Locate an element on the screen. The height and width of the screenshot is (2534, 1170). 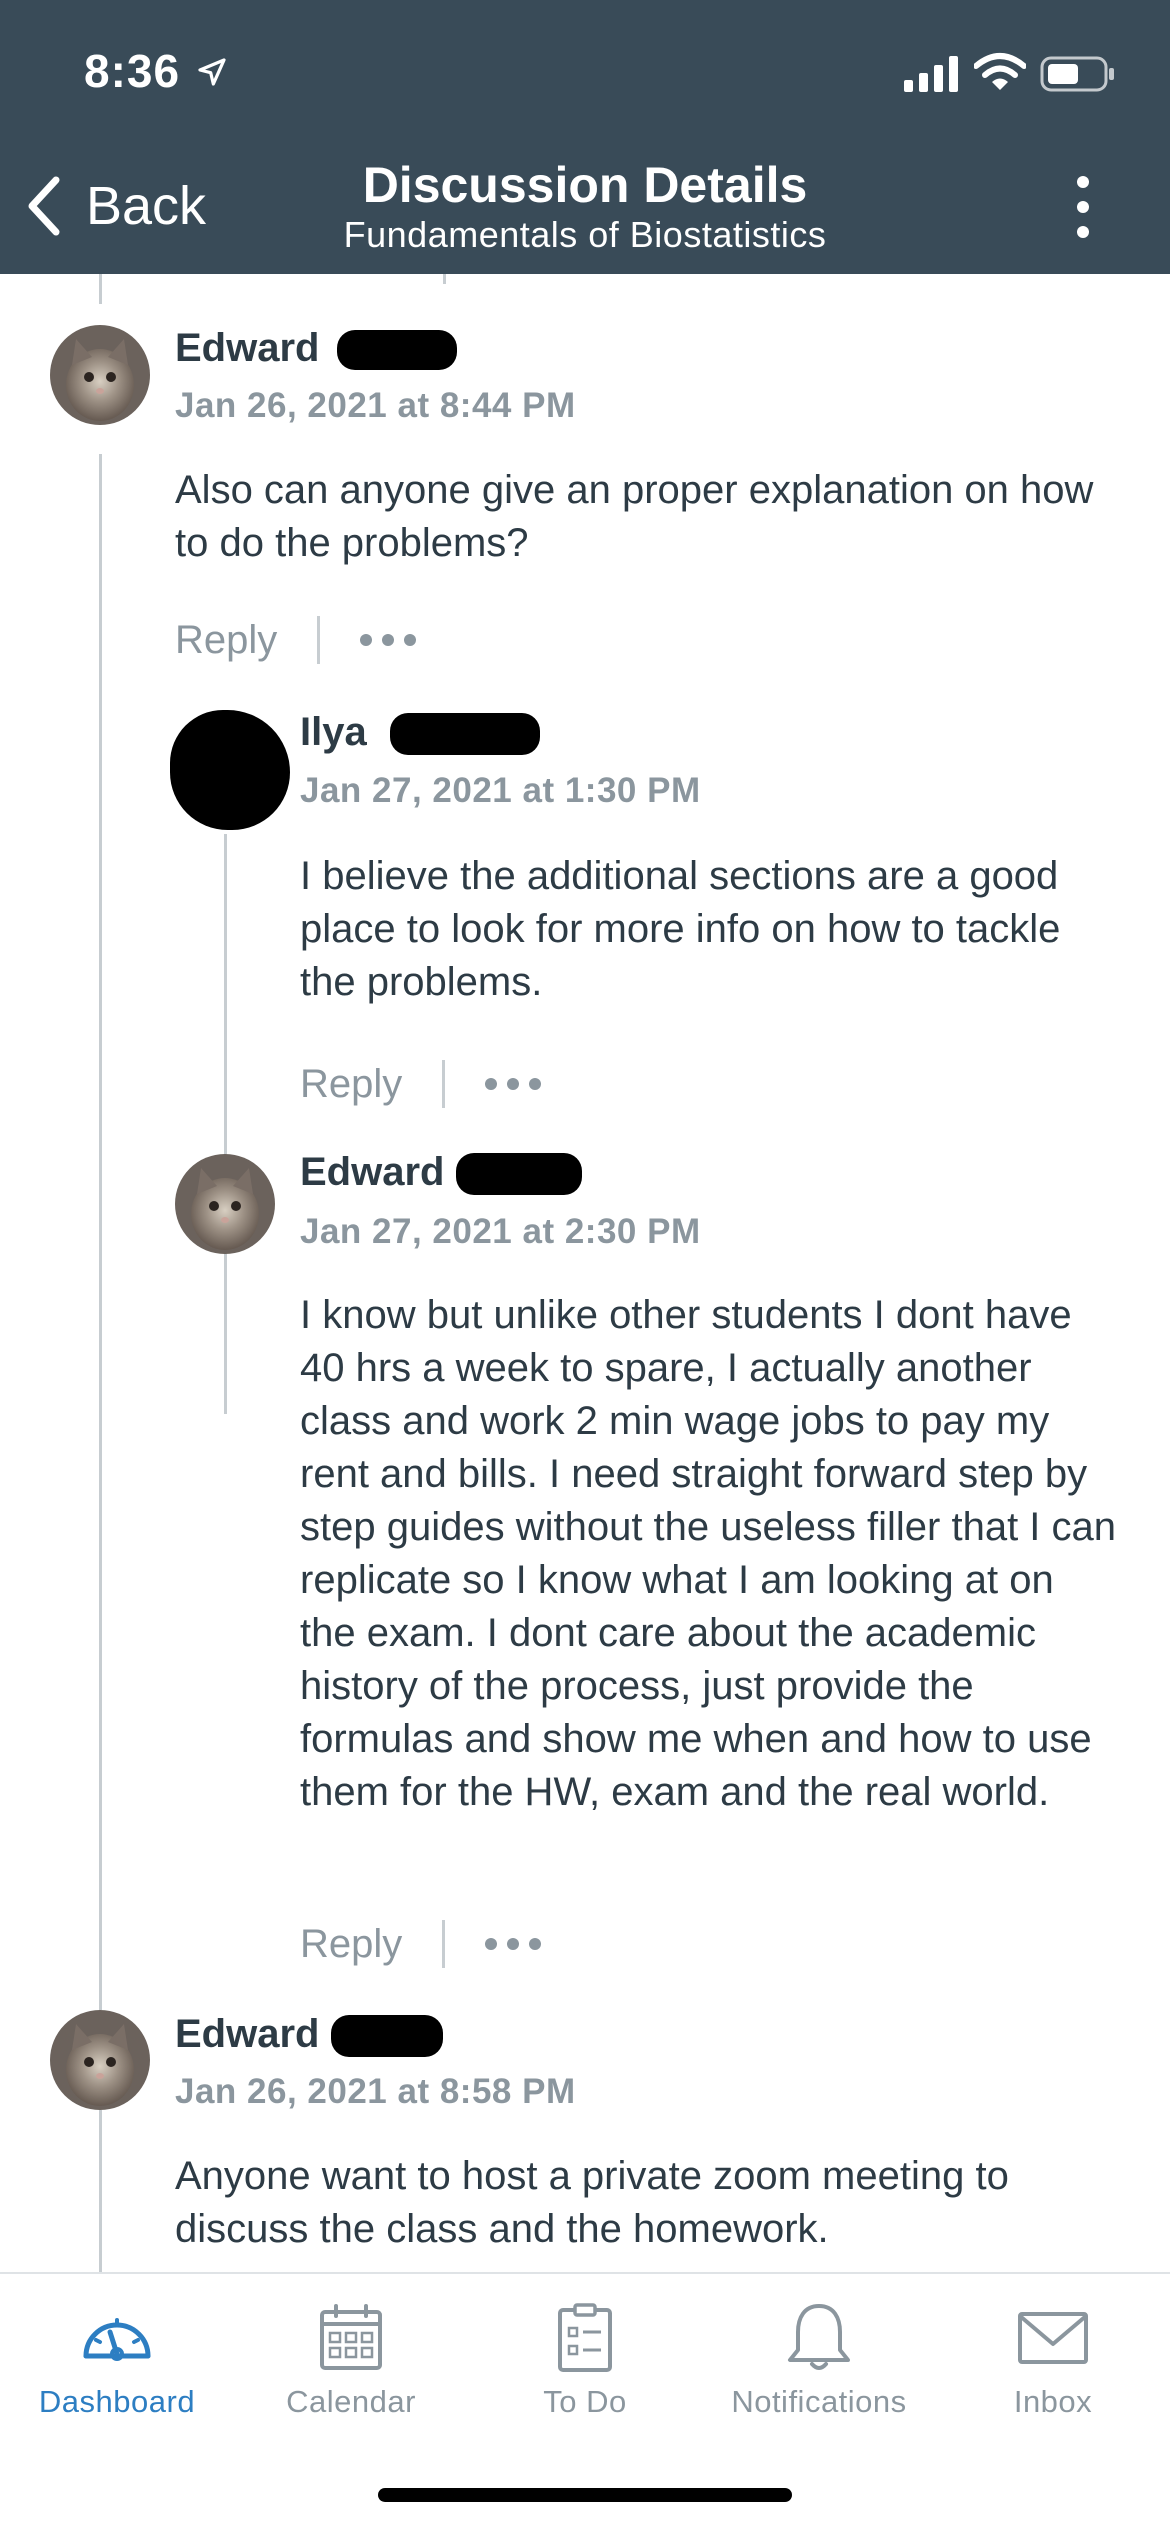
author-name: Ilya is located at coordinates (420, 733).